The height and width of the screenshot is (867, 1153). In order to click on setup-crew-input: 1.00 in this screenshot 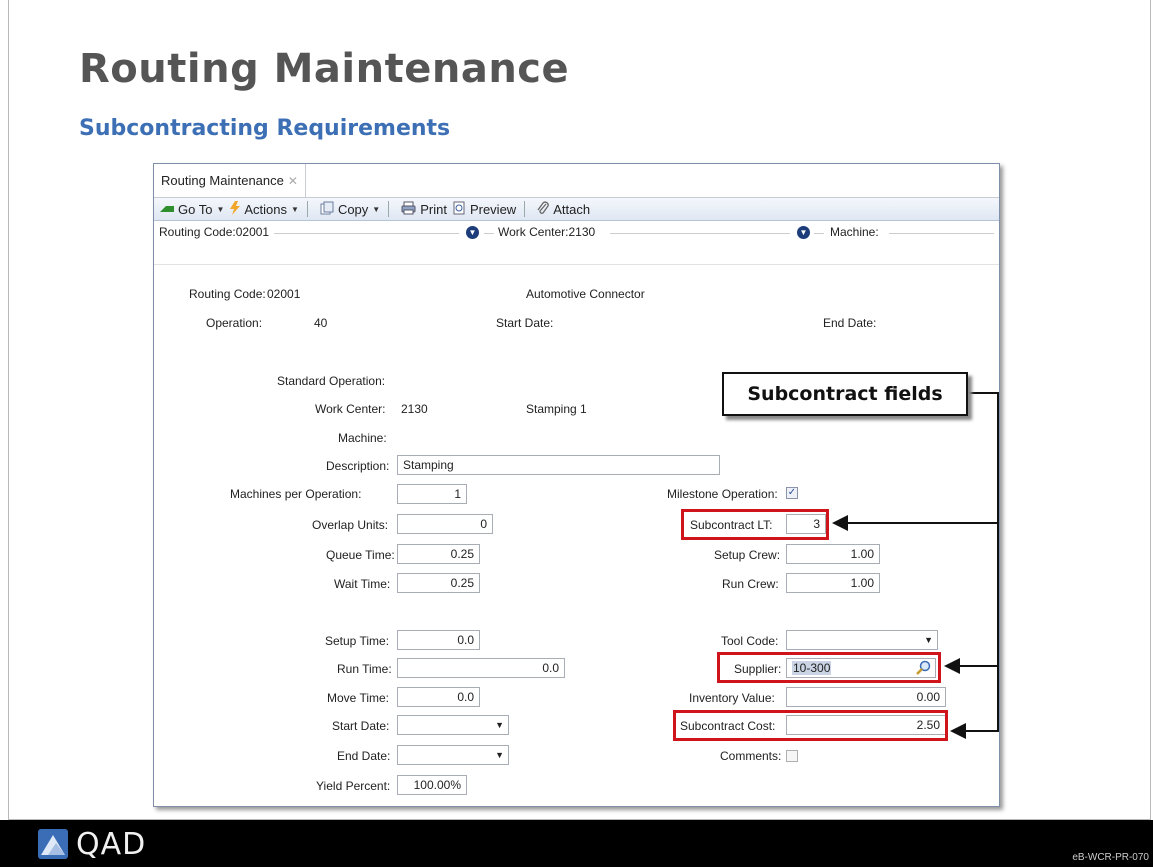, I will do `click(833, 554)`.